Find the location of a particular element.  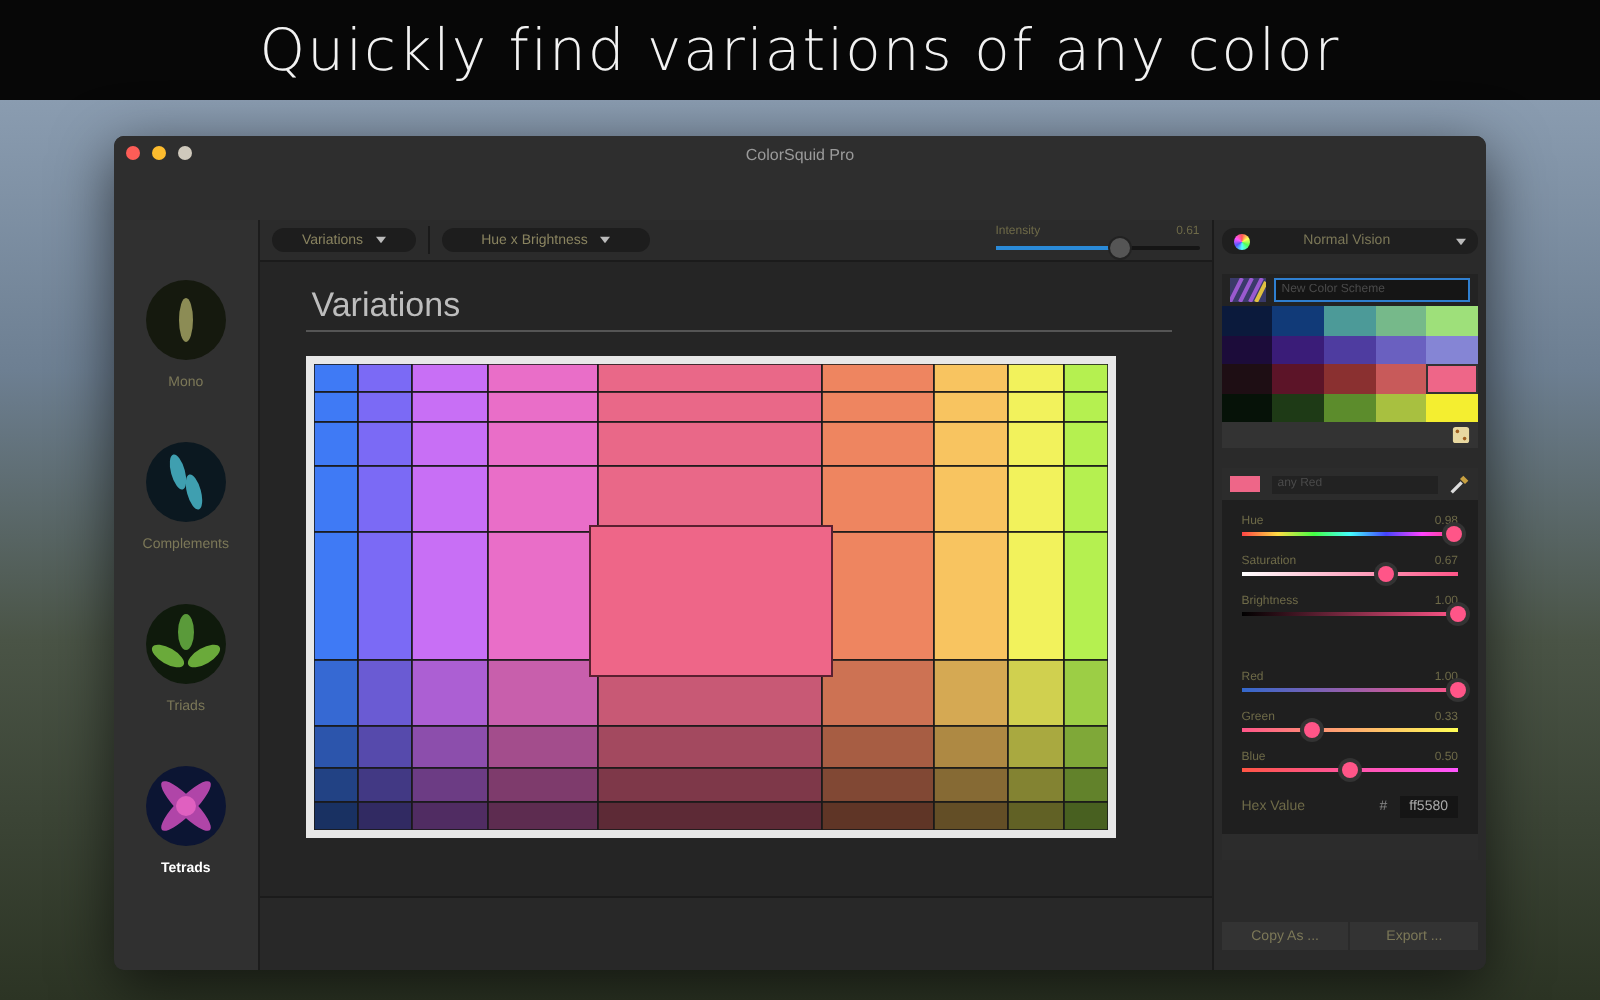

three-leaves-icon is located at coordinates (185, 644).